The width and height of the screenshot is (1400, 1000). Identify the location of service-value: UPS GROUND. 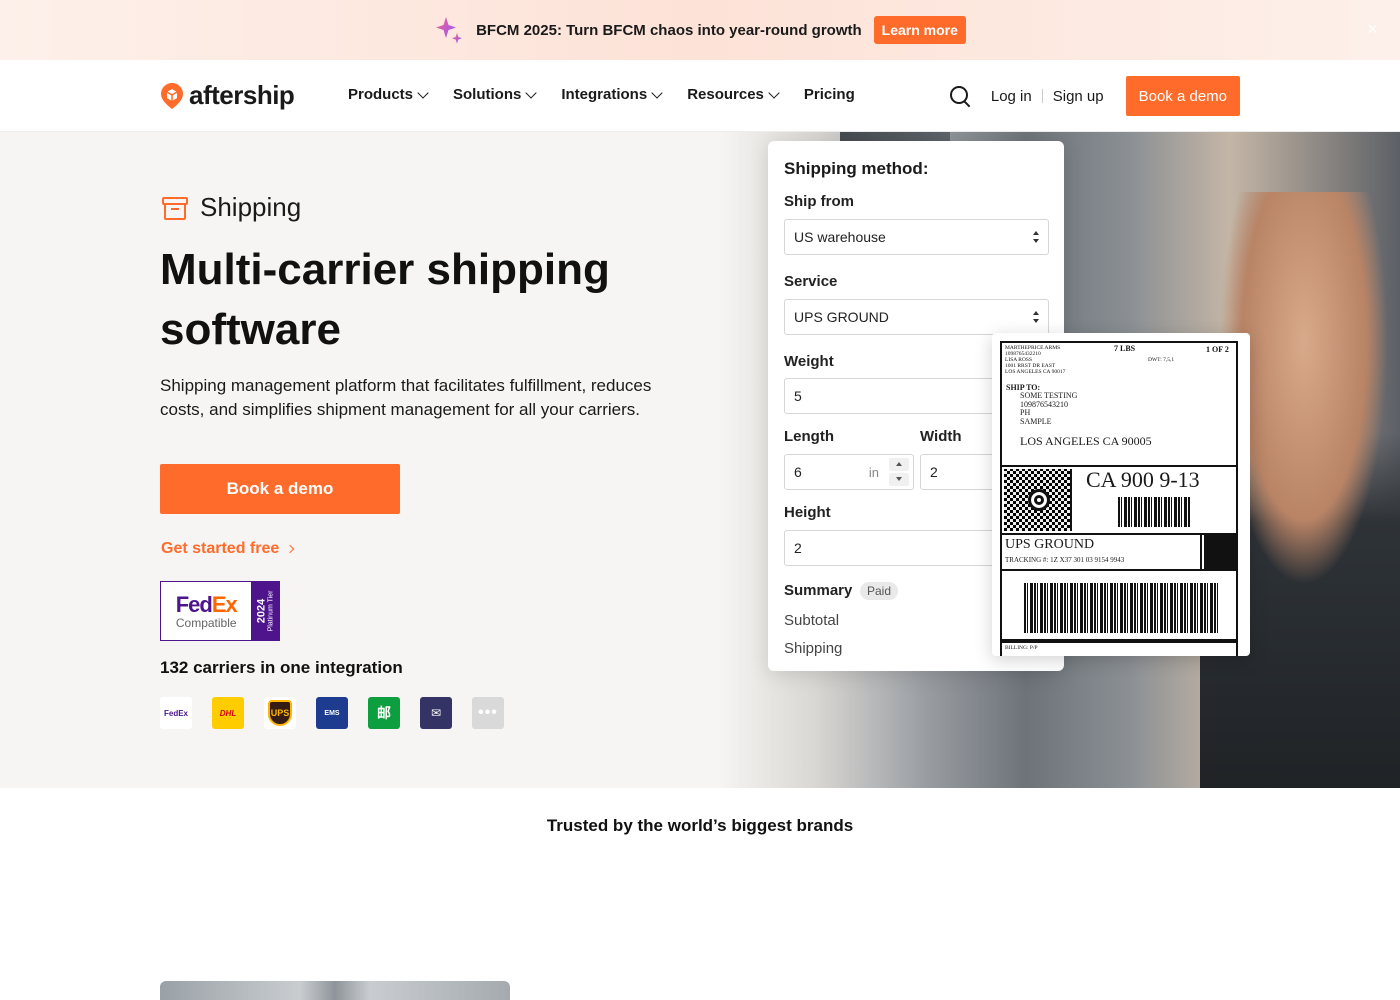
(841, 317).